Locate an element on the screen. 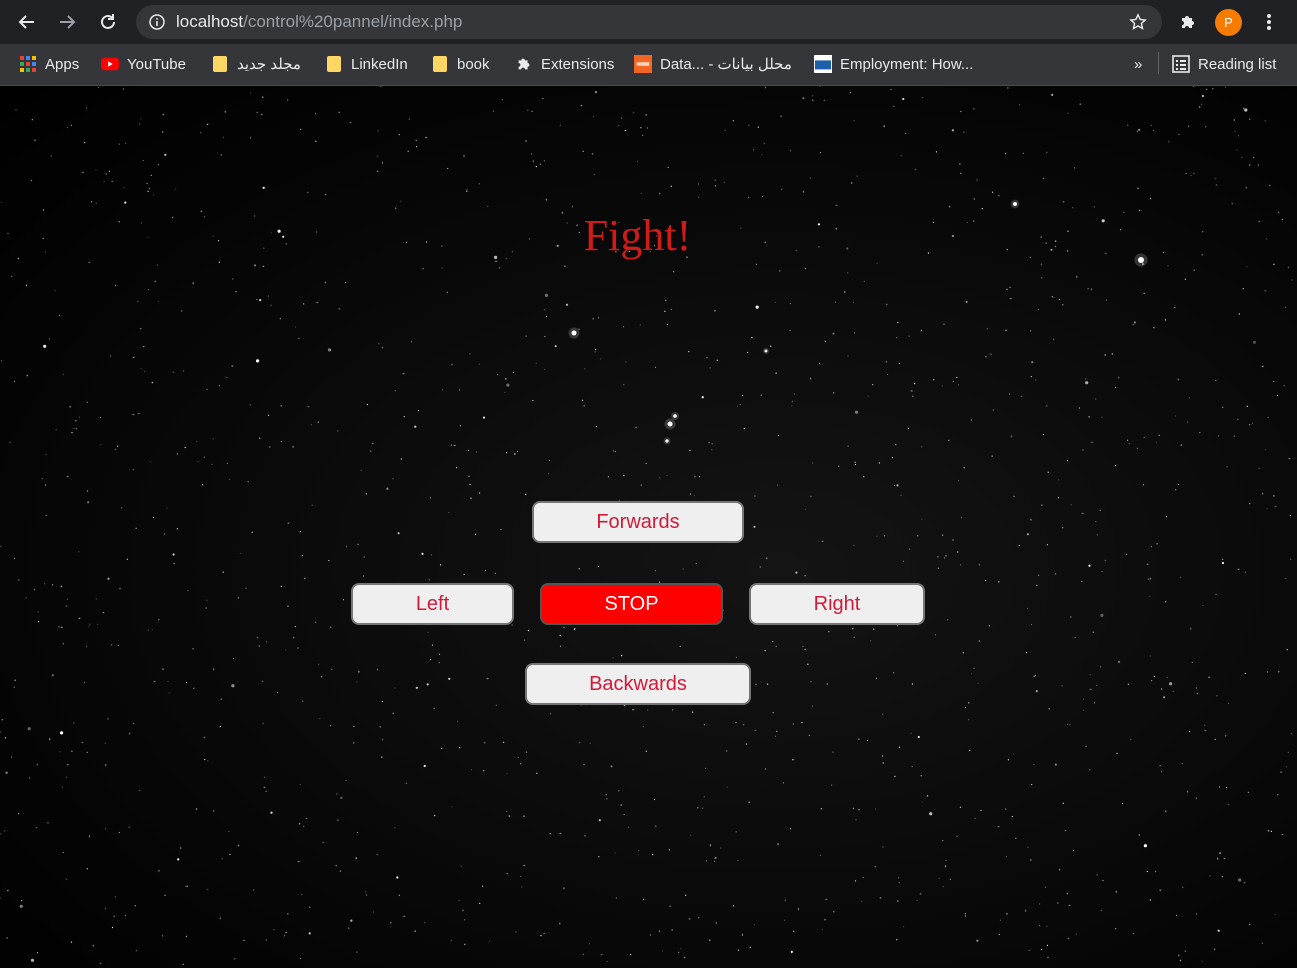 The image size is (1297, 968). forward-arrow-icon is located at coordinates (68, 22).